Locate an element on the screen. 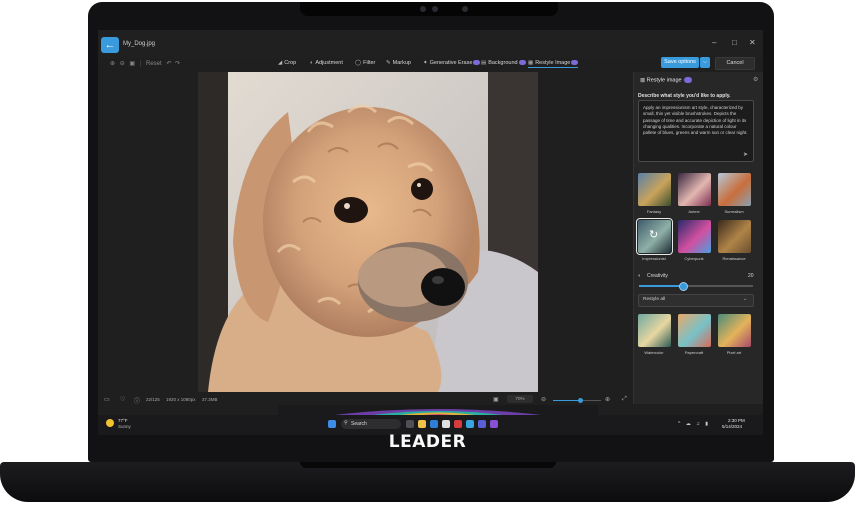 Image resolution: width=855 pixels, height=509 pixels. fit-icon: ▣ is located at coordinates (496, 399).